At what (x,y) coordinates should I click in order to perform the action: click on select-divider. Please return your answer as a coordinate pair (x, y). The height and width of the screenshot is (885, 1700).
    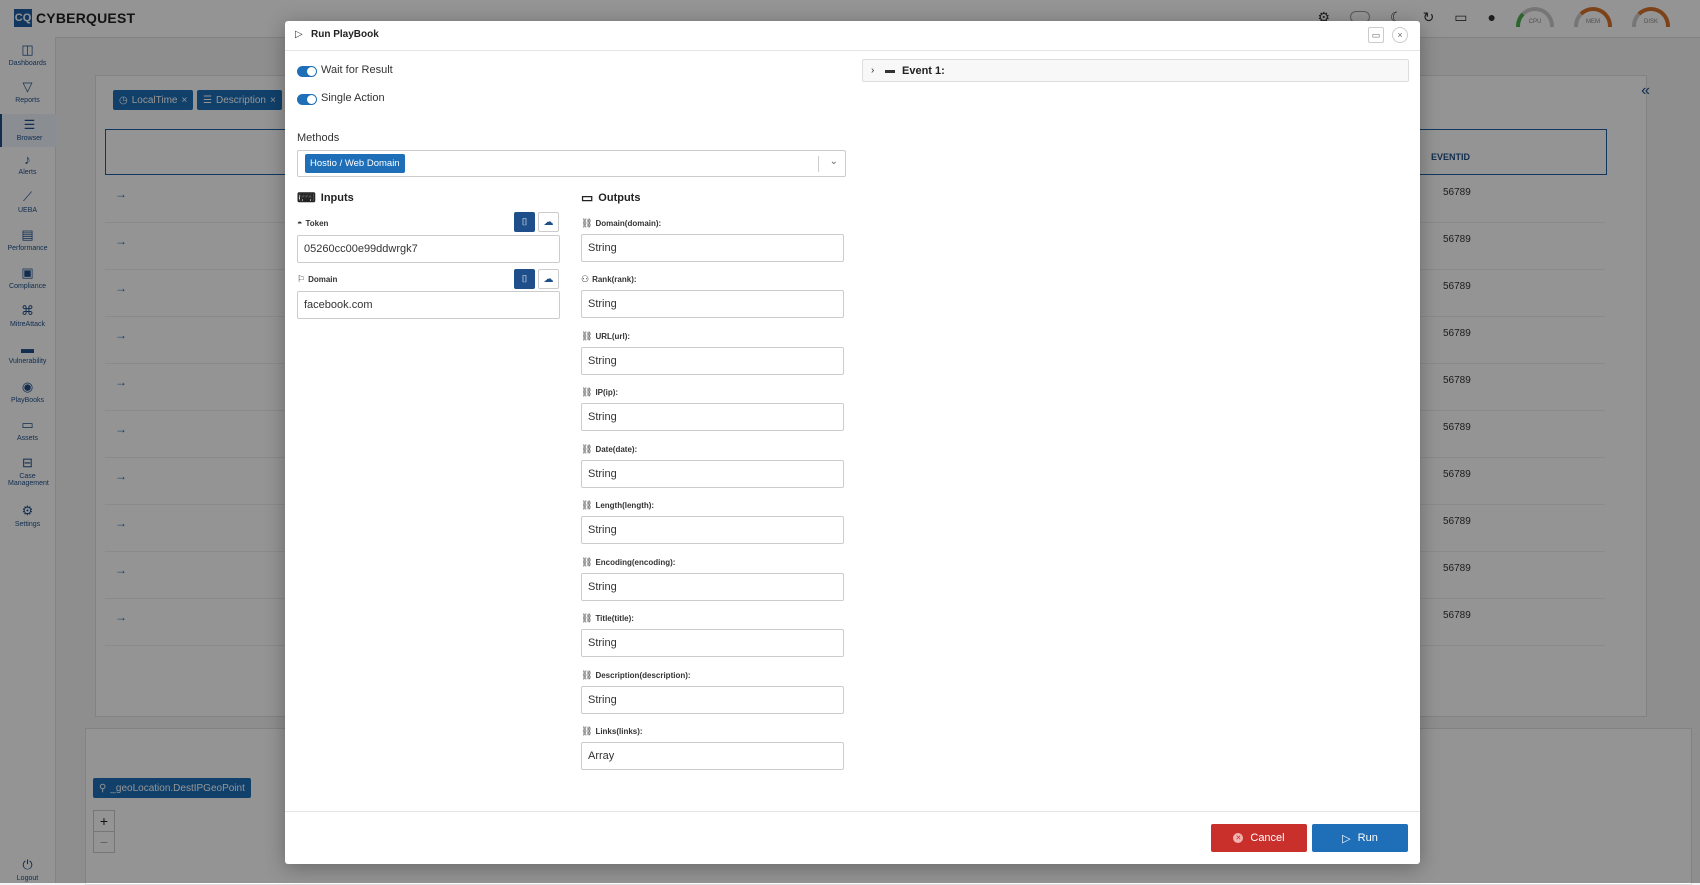
    Looking at the image, I should click on (818, 164).